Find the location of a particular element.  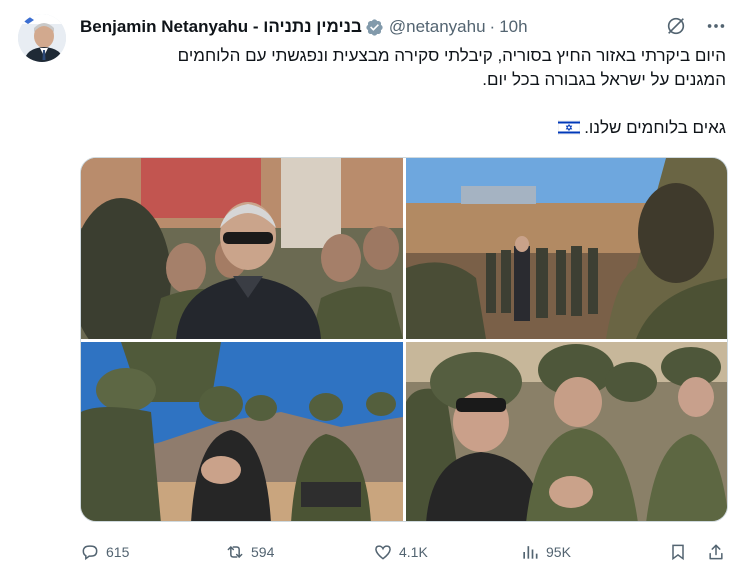

tweet-text-line: גאים בלוחמים שלנו. is located at coordinates (406, 128).